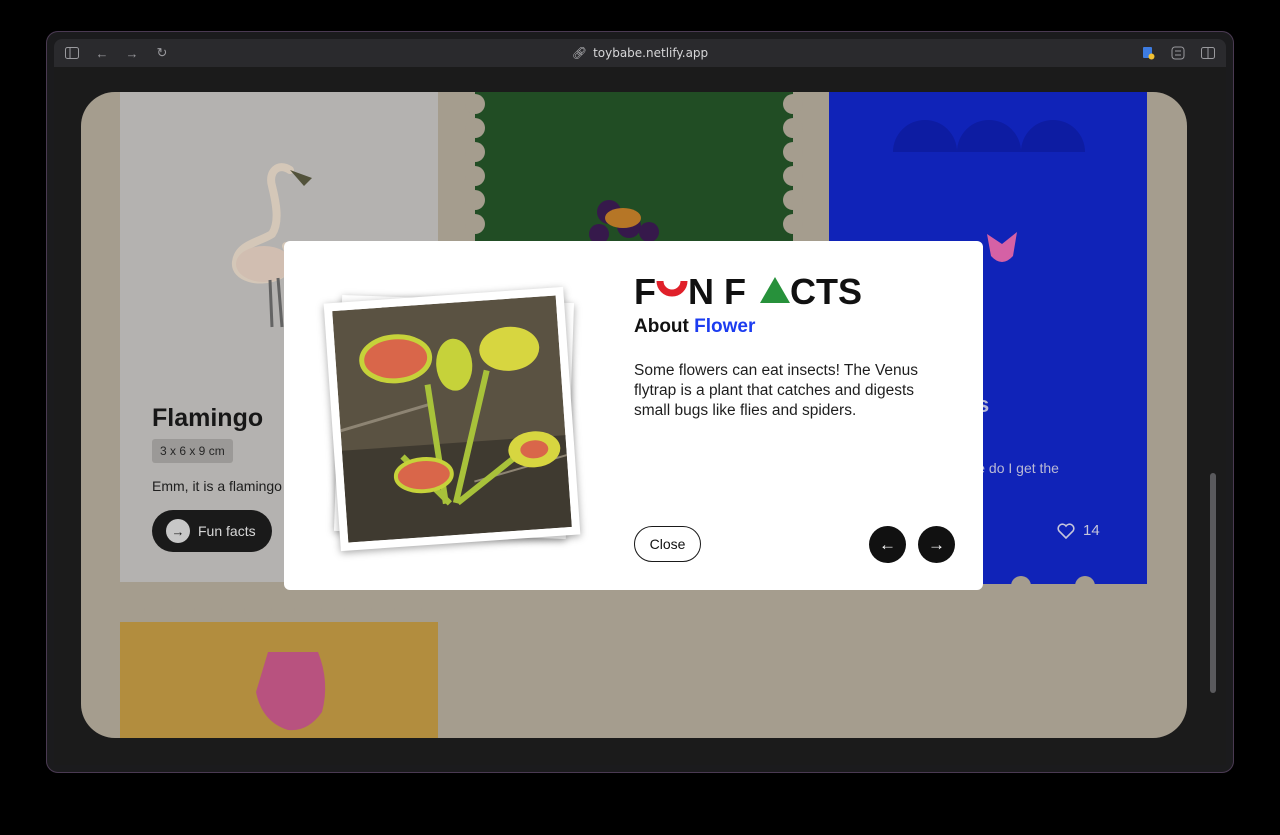 This screenshot has height=835, width=1280. Describe the element at coordinates (1213, 583) in the screenshot. I see `scrollbar` at that location.